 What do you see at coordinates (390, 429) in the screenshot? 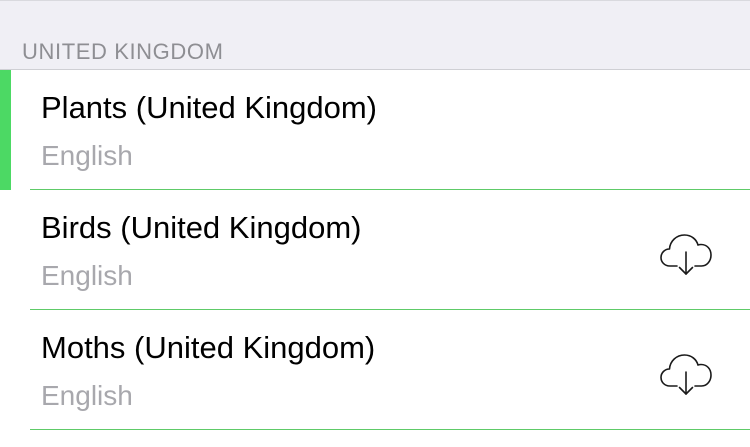
I see `row-divider` at bounding box center [390, 429].